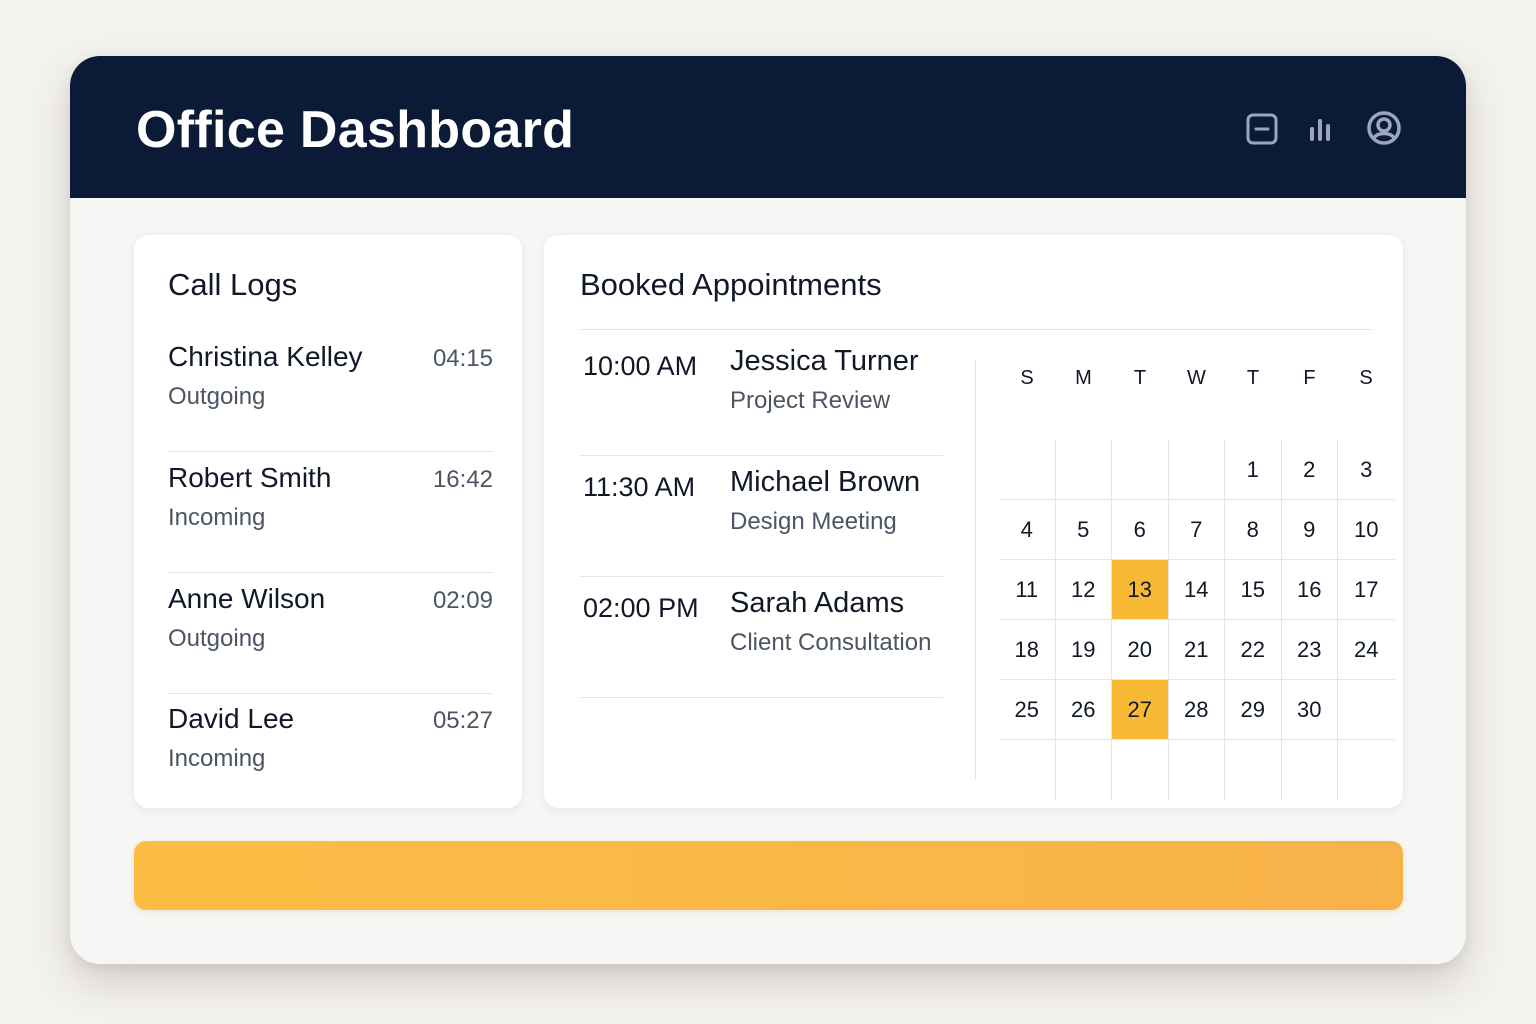 The height and width of the screenshot is (1024, 1536). What do you see at coordinates (768, 875) in the screenshot?
I see `action-bar` at bounding box center [768, 875].